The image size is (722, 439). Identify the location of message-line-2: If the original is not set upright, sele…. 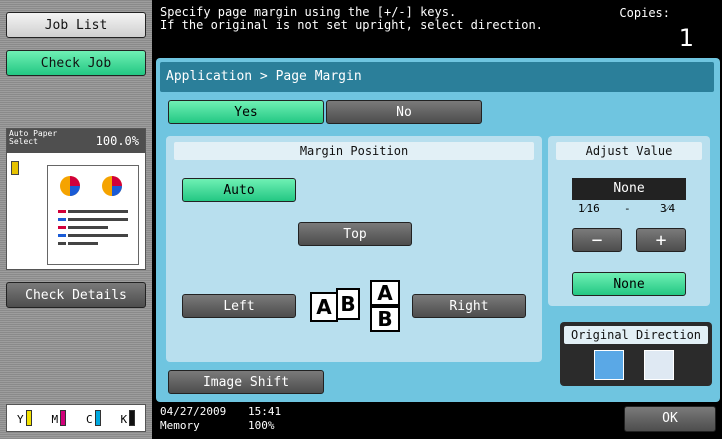
(351, 25).